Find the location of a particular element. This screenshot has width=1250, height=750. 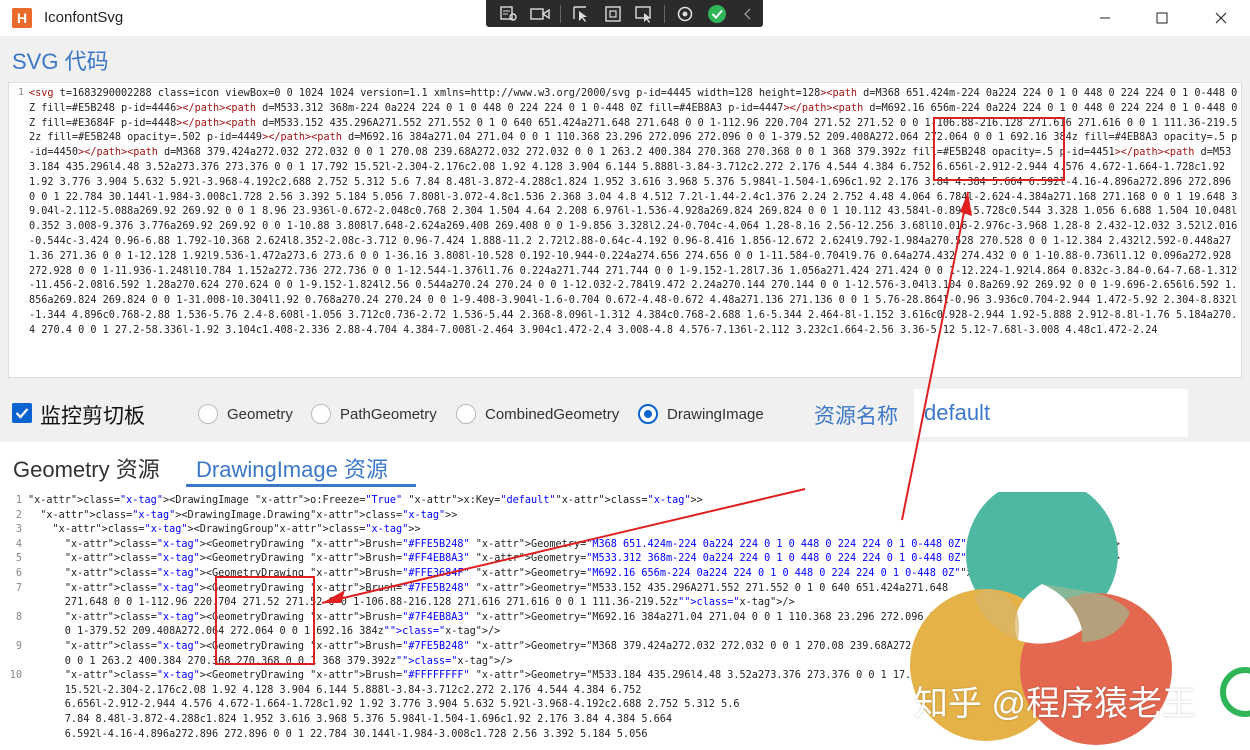

screenshot-settings-icon is located at coordinates (509, 14).